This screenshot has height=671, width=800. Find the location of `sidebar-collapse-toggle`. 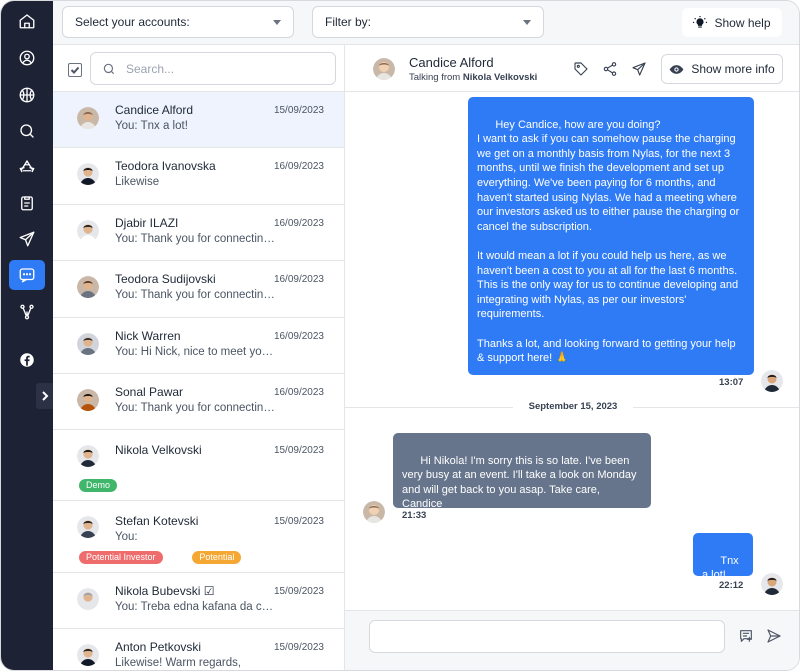

sidebar-collapse-toggle is located at coordinates (44, 396).